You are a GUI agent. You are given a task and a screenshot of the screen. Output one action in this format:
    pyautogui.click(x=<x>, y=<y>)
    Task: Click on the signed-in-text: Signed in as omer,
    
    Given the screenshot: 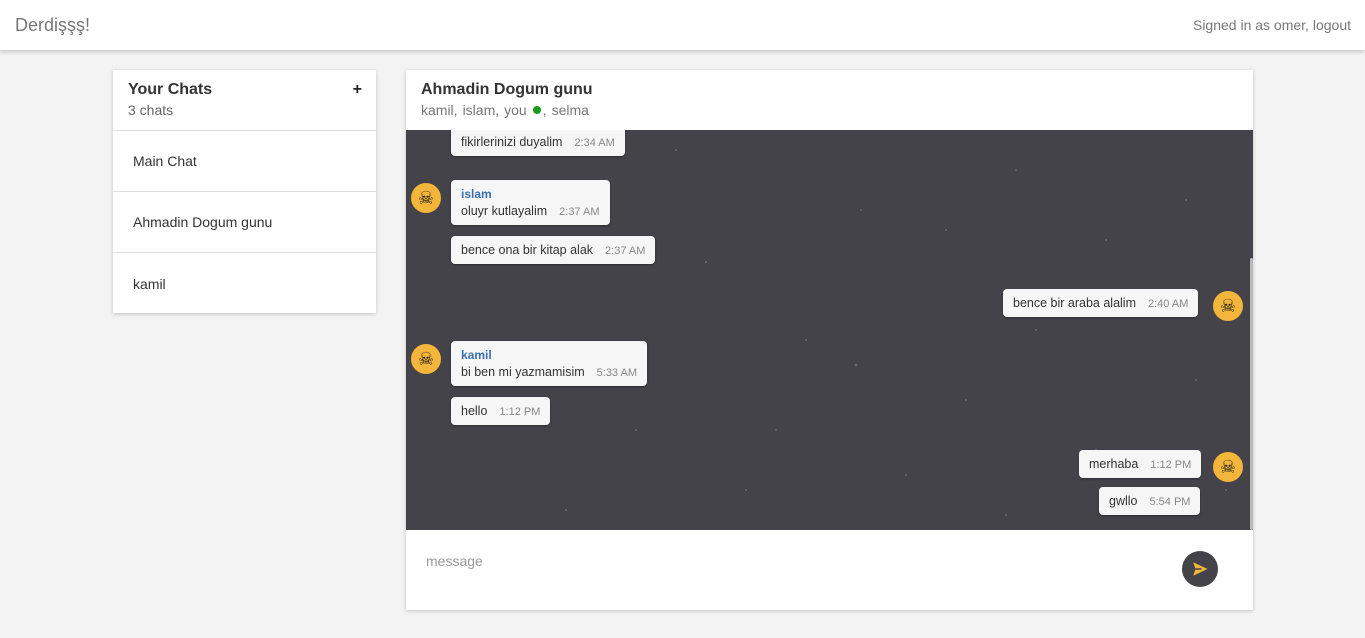 What is the action you would take?
    pyautogui.click(x=1250, y=25)
    